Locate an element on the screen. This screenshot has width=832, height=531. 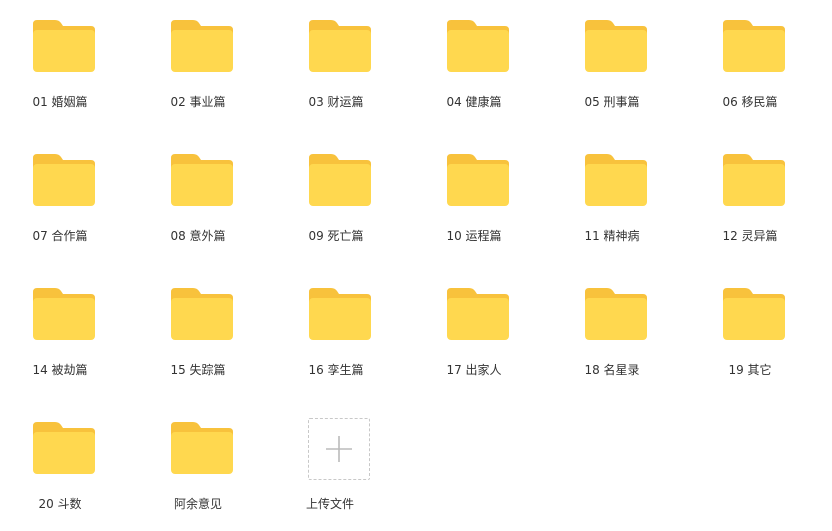
folder-label: 19 其它 is located at coordinates (750, 370).